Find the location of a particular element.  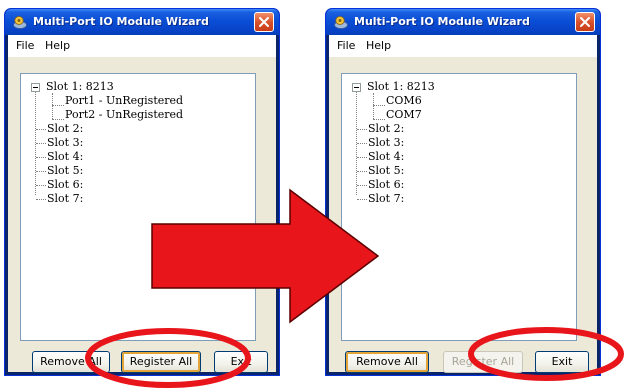

arrow-right-icon is located at coordinates (265, 256).